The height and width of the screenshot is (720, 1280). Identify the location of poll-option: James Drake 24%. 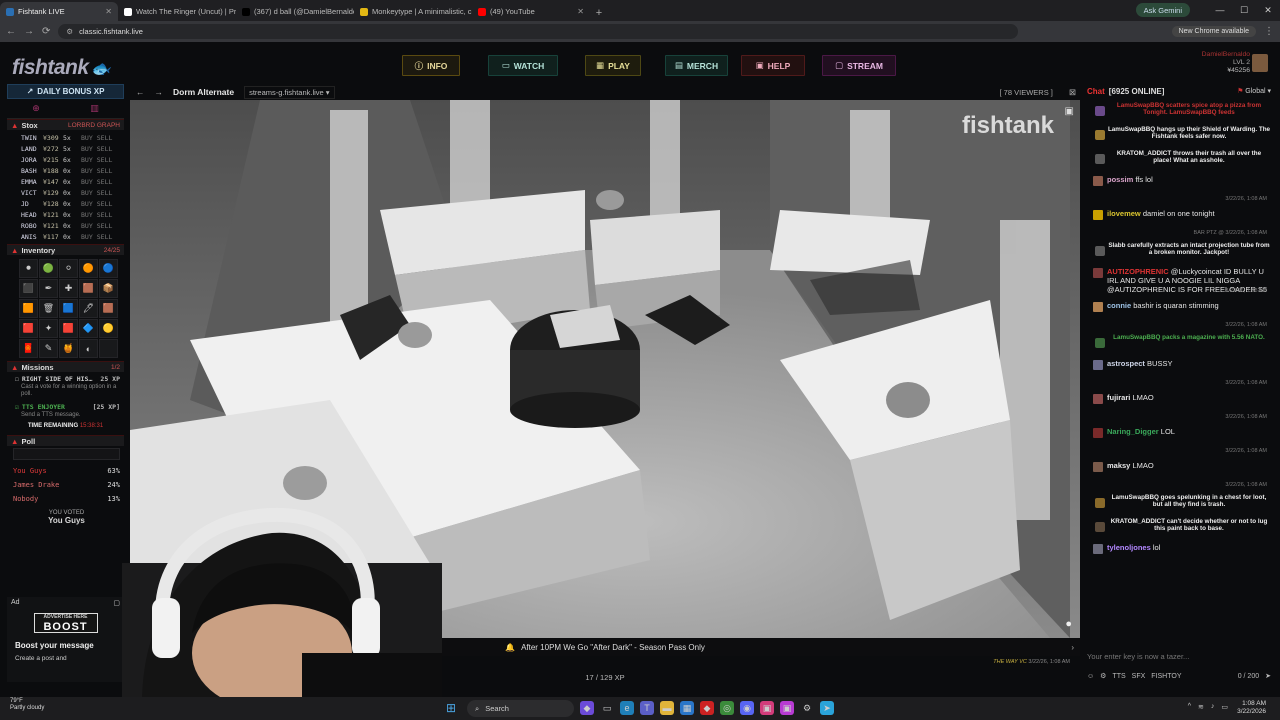
(66, 485).